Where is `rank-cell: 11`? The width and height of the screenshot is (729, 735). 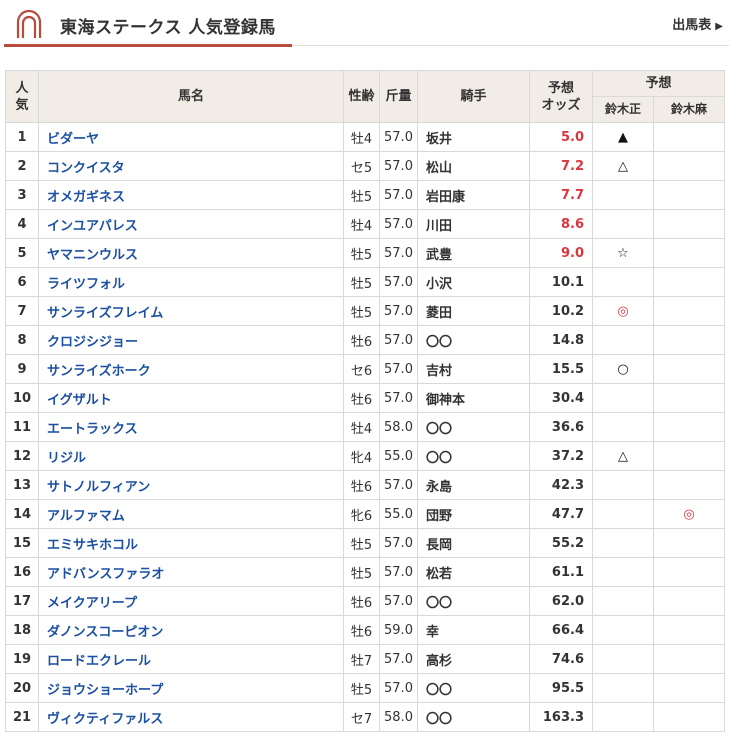 rank-cell: 11 is located at coordinates (22, 427).